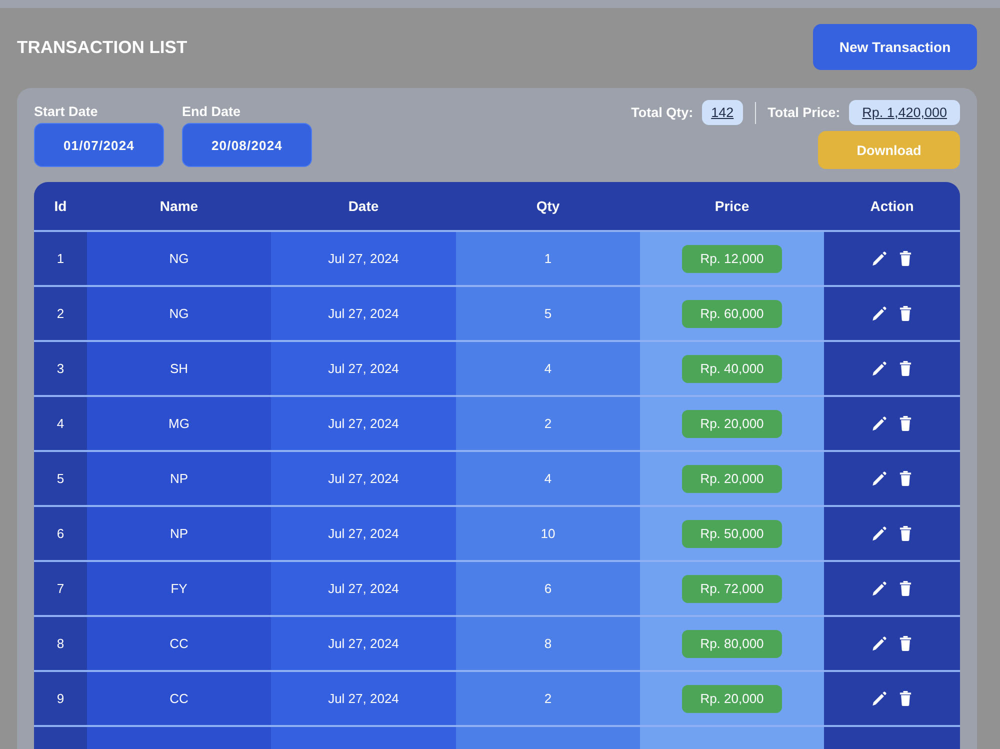  I want to click on total-qty-value: 142, so click(722, 112).